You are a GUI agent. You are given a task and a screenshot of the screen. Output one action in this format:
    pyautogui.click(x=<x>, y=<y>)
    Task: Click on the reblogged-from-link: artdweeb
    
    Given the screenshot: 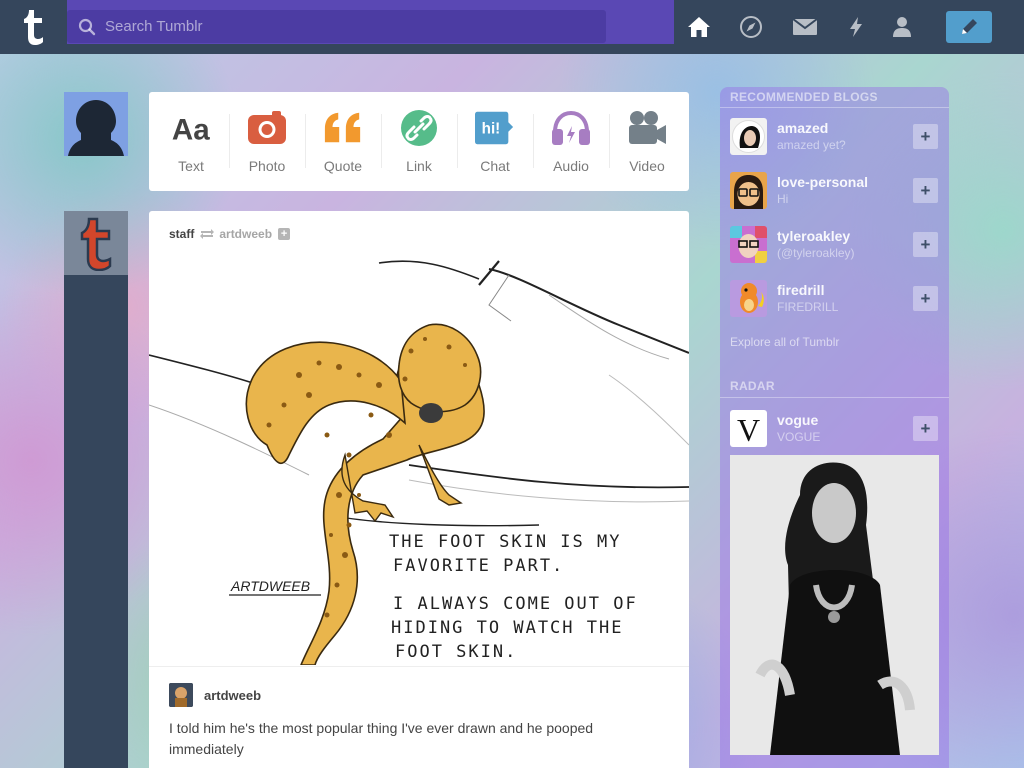 What is the action you would take?
    pyautogui.click(x=245, y=234)
    